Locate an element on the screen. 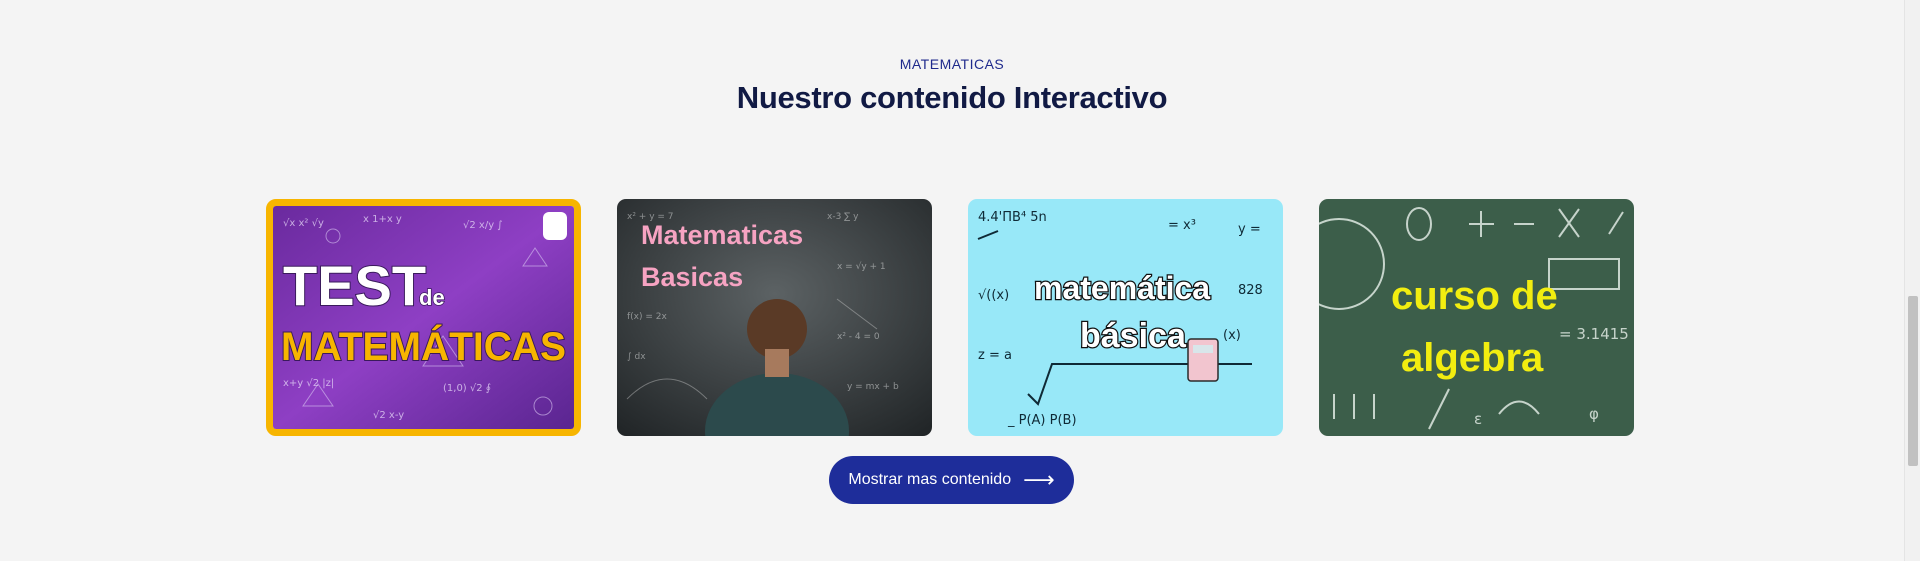 This screenshot has height=561, width=1920. svg-text: √((x) is located at coordinates (993, 295).